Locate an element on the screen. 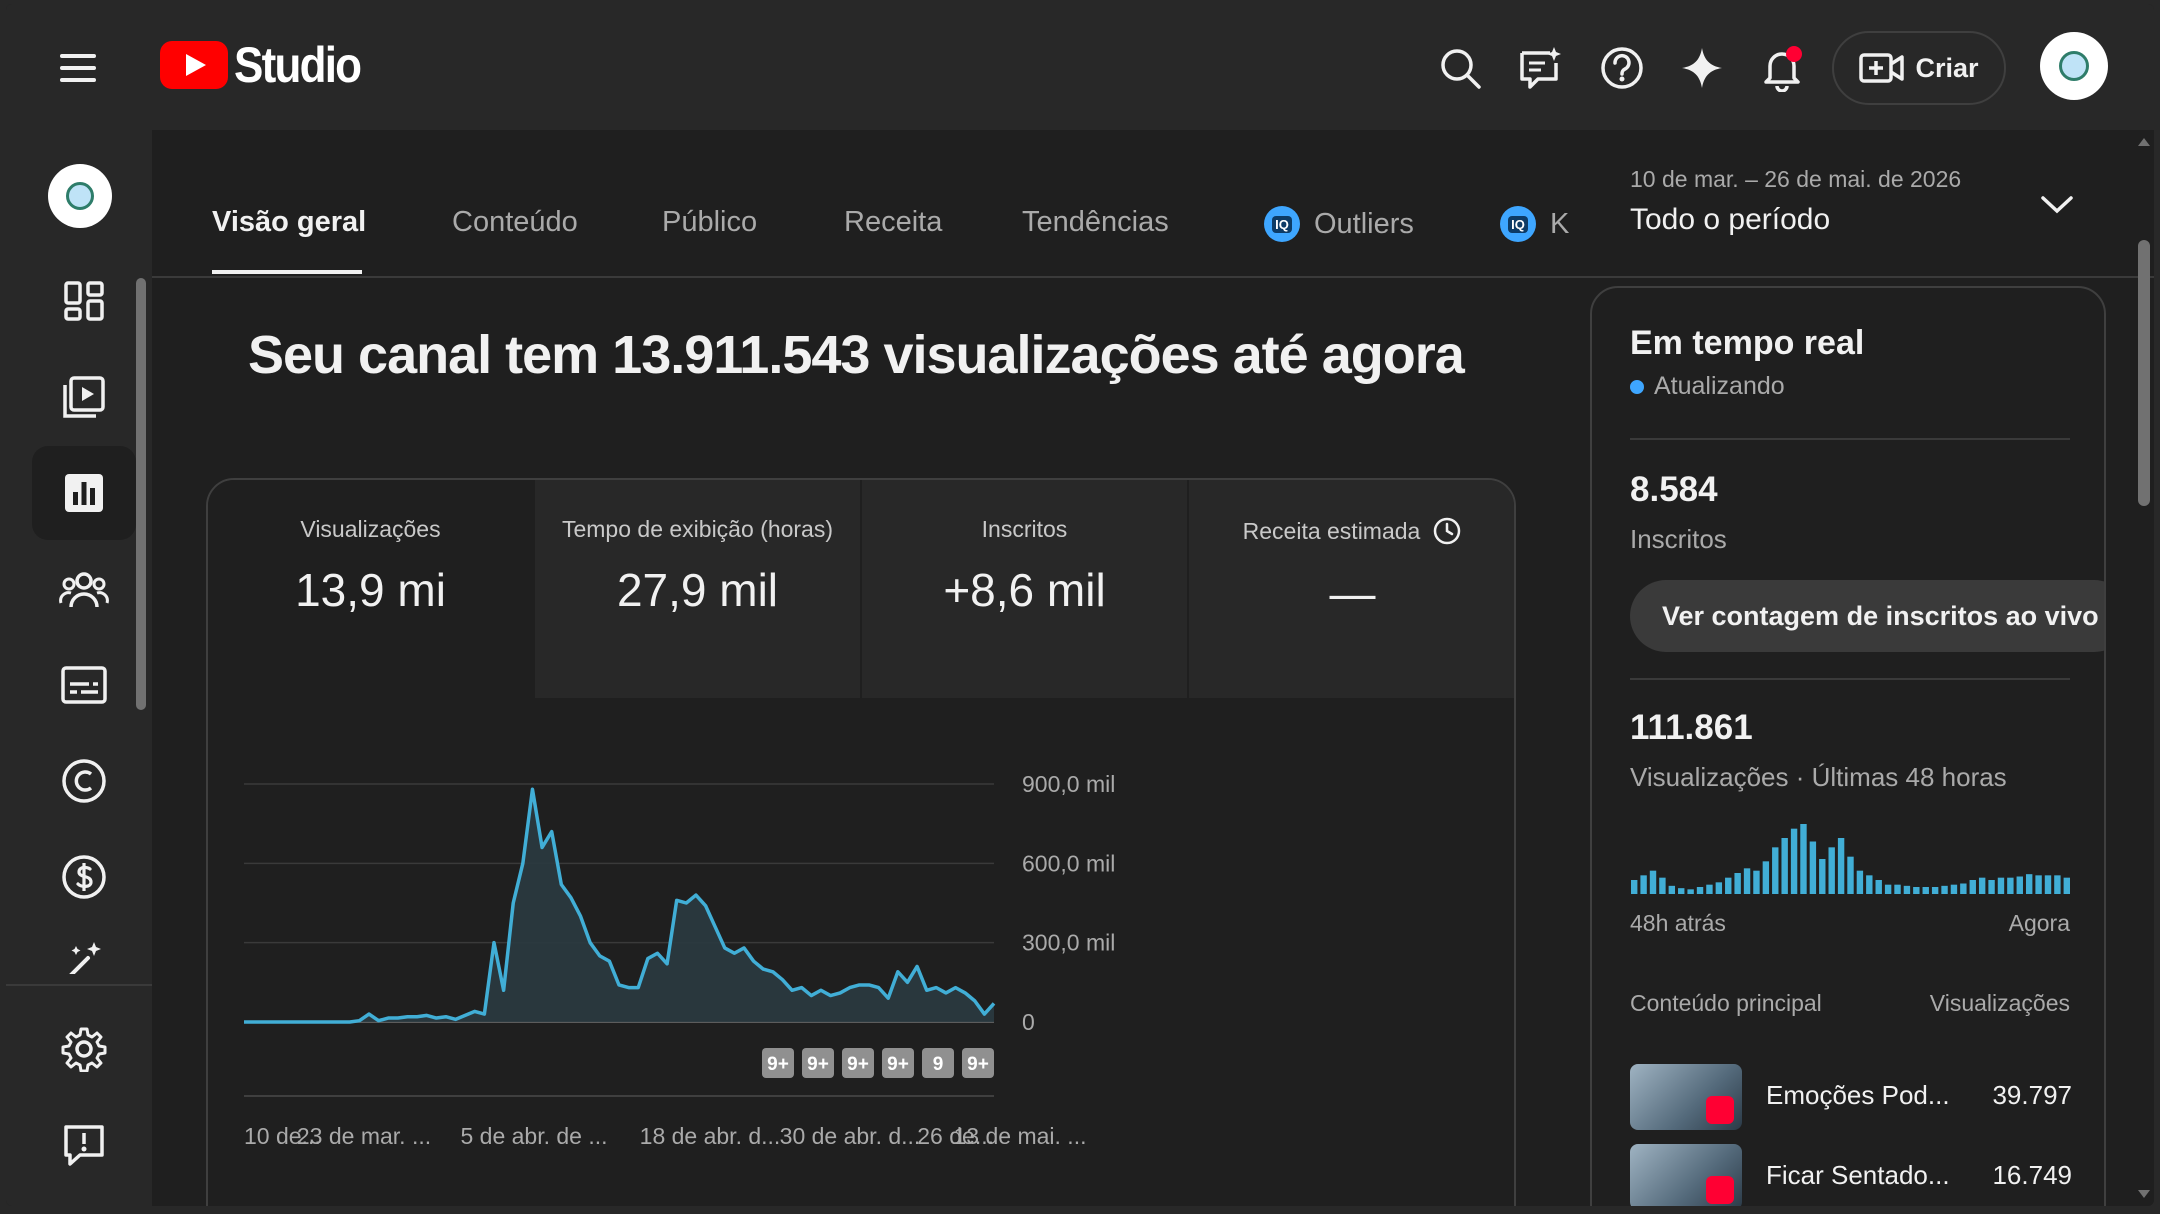  scroll-down-arrow-icon is located at coordinates (2144, 1194).